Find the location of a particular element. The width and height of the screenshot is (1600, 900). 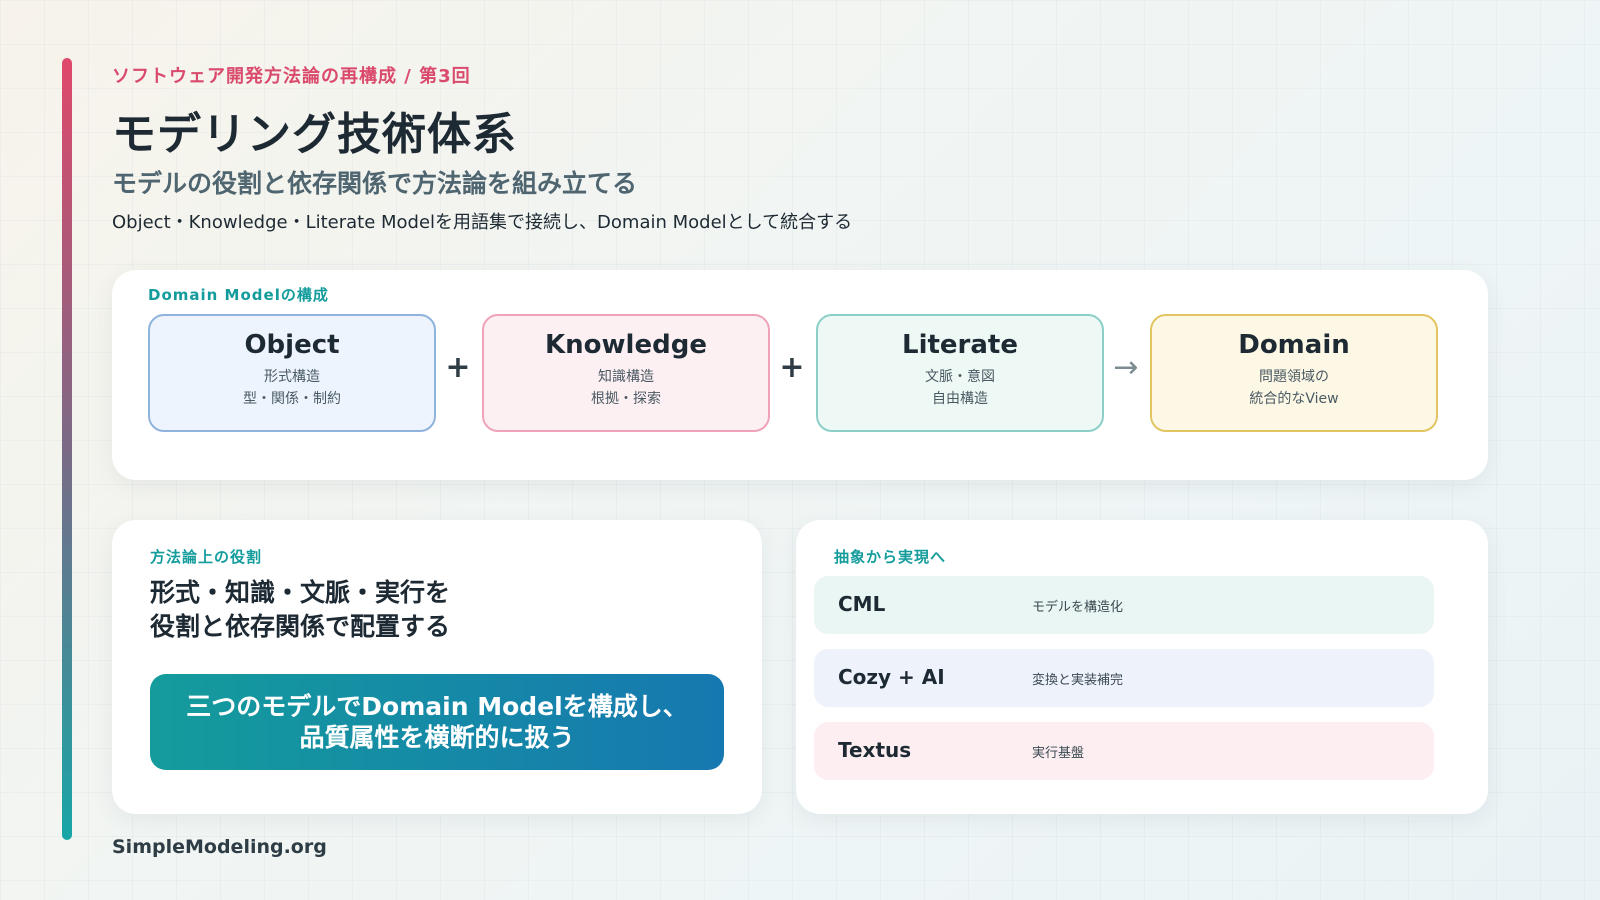

model-desc-line1: 知識構造 is located at coordinates (626, 377).